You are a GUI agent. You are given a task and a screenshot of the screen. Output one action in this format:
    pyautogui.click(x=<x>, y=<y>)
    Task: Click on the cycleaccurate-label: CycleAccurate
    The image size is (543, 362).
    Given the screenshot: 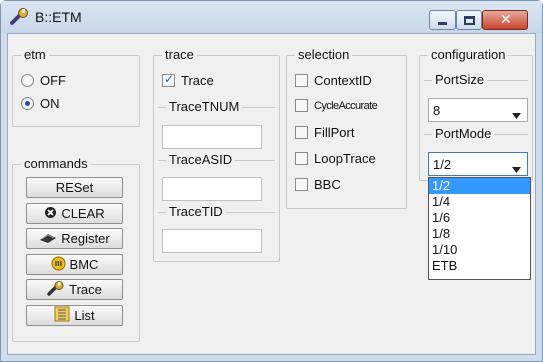 What is the action you would take?
    pyautogui.click(x=346, y=105)
    